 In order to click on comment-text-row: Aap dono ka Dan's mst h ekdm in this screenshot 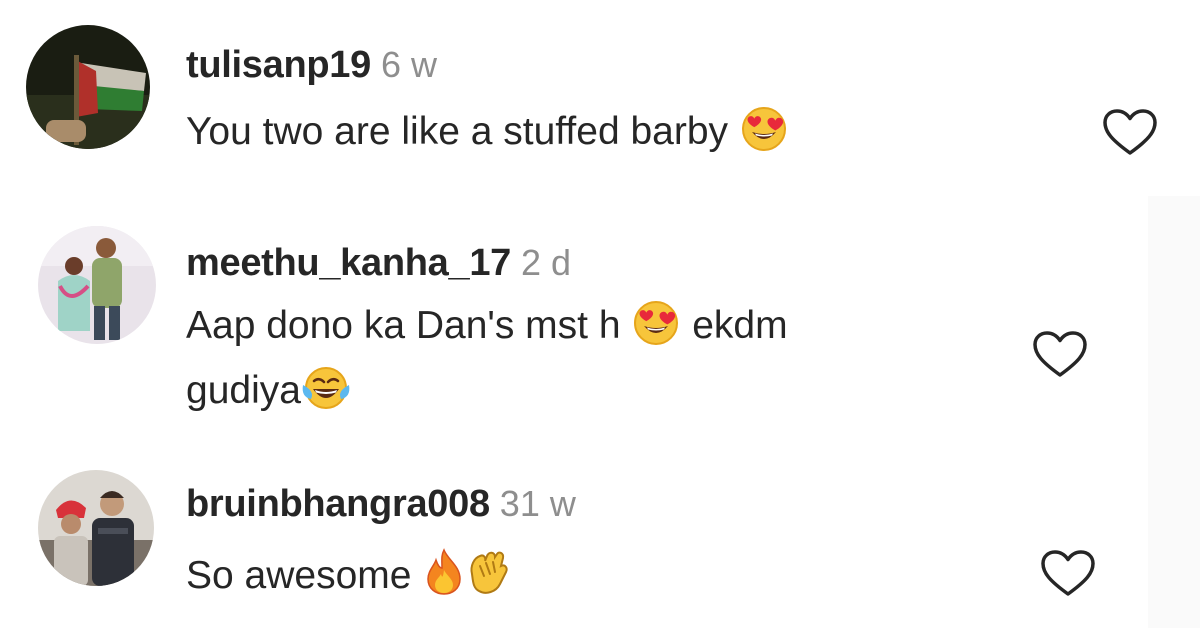, I will do `click(487, 329)`.